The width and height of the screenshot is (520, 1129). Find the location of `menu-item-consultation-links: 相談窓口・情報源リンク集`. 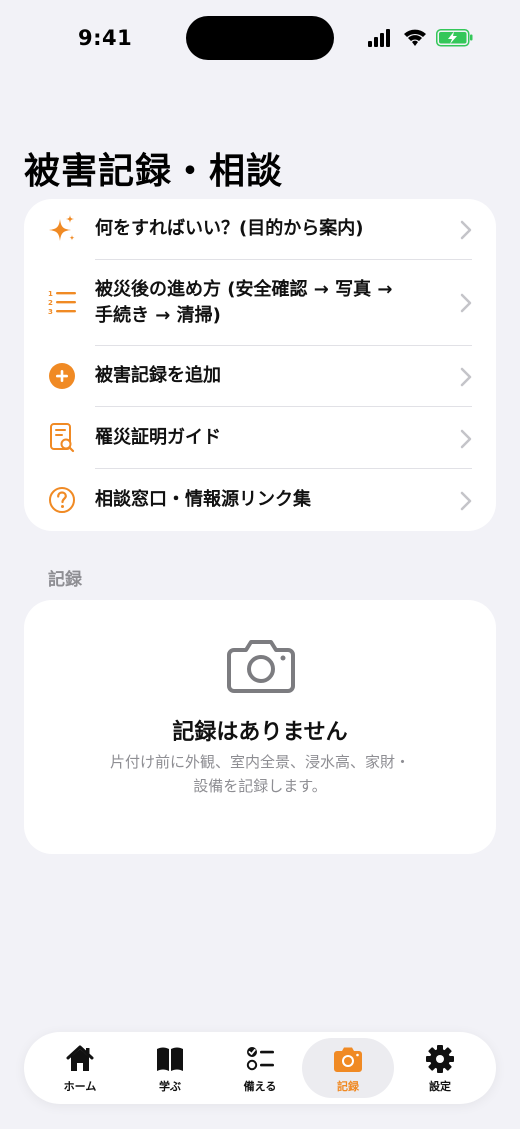

menu-item-consultation-links: 相談窓口・情報源リンク集 is located at coordinates (260, 500).